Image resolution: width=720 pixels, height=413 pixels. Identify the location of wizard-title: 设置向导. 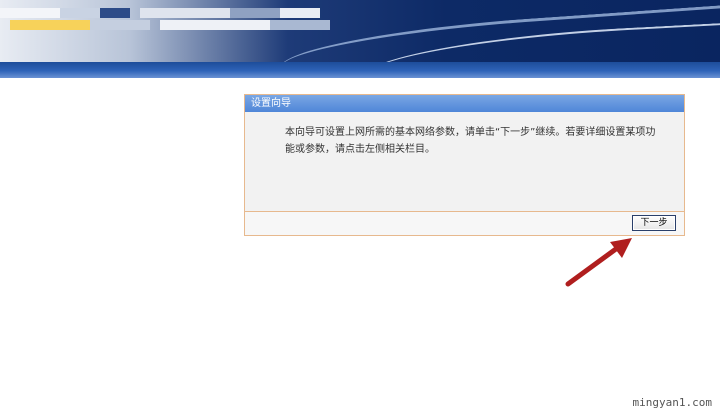
(464, 103).